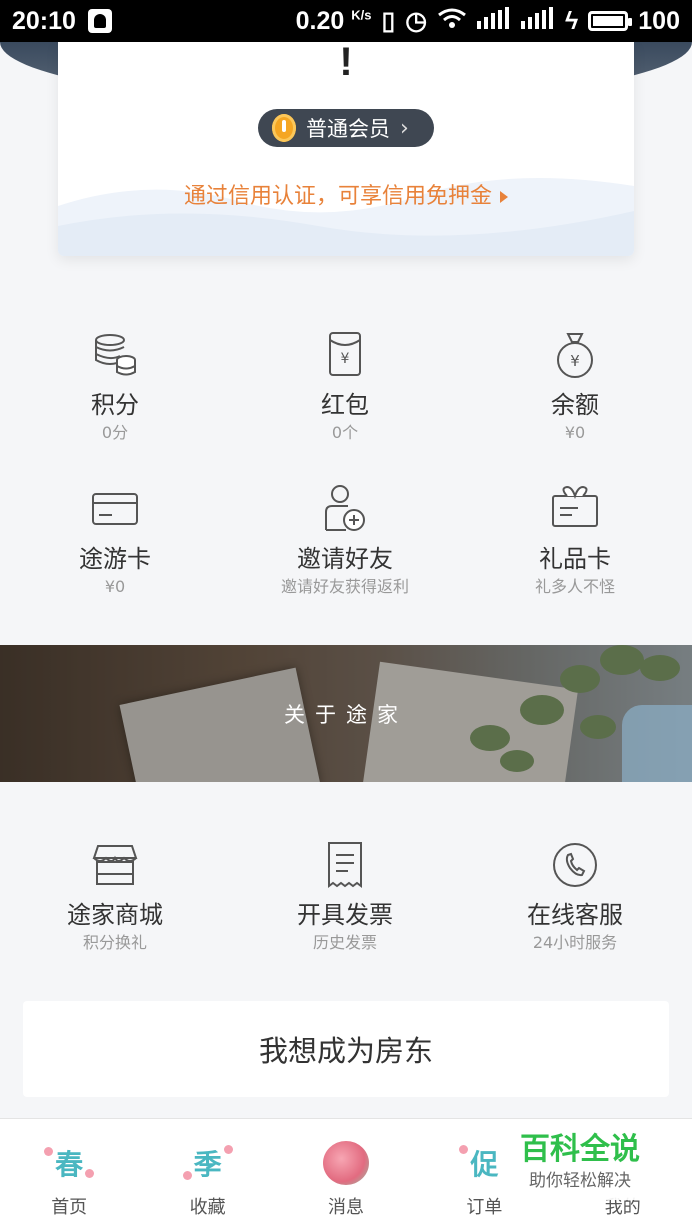  I want to click on service-item-invoice: 开具发票 历史发票, so click(345, 897).